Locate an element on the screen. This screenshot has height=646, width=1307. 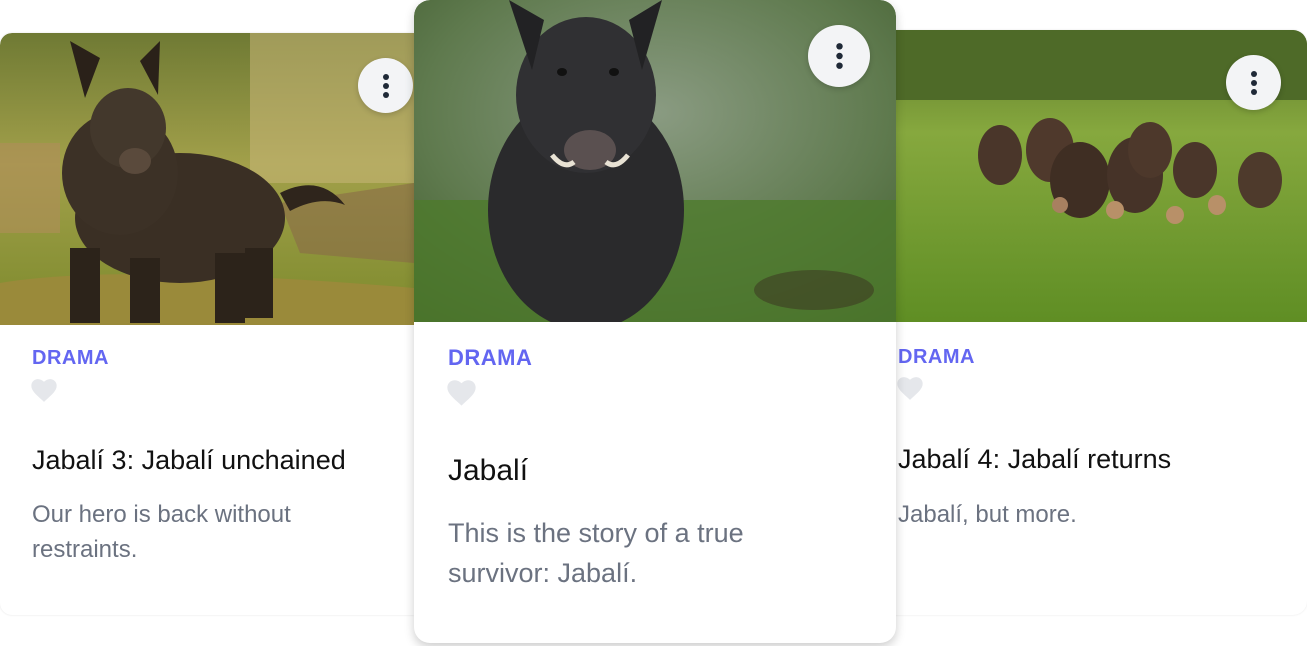
card-image is located at coordinates (207, 179).